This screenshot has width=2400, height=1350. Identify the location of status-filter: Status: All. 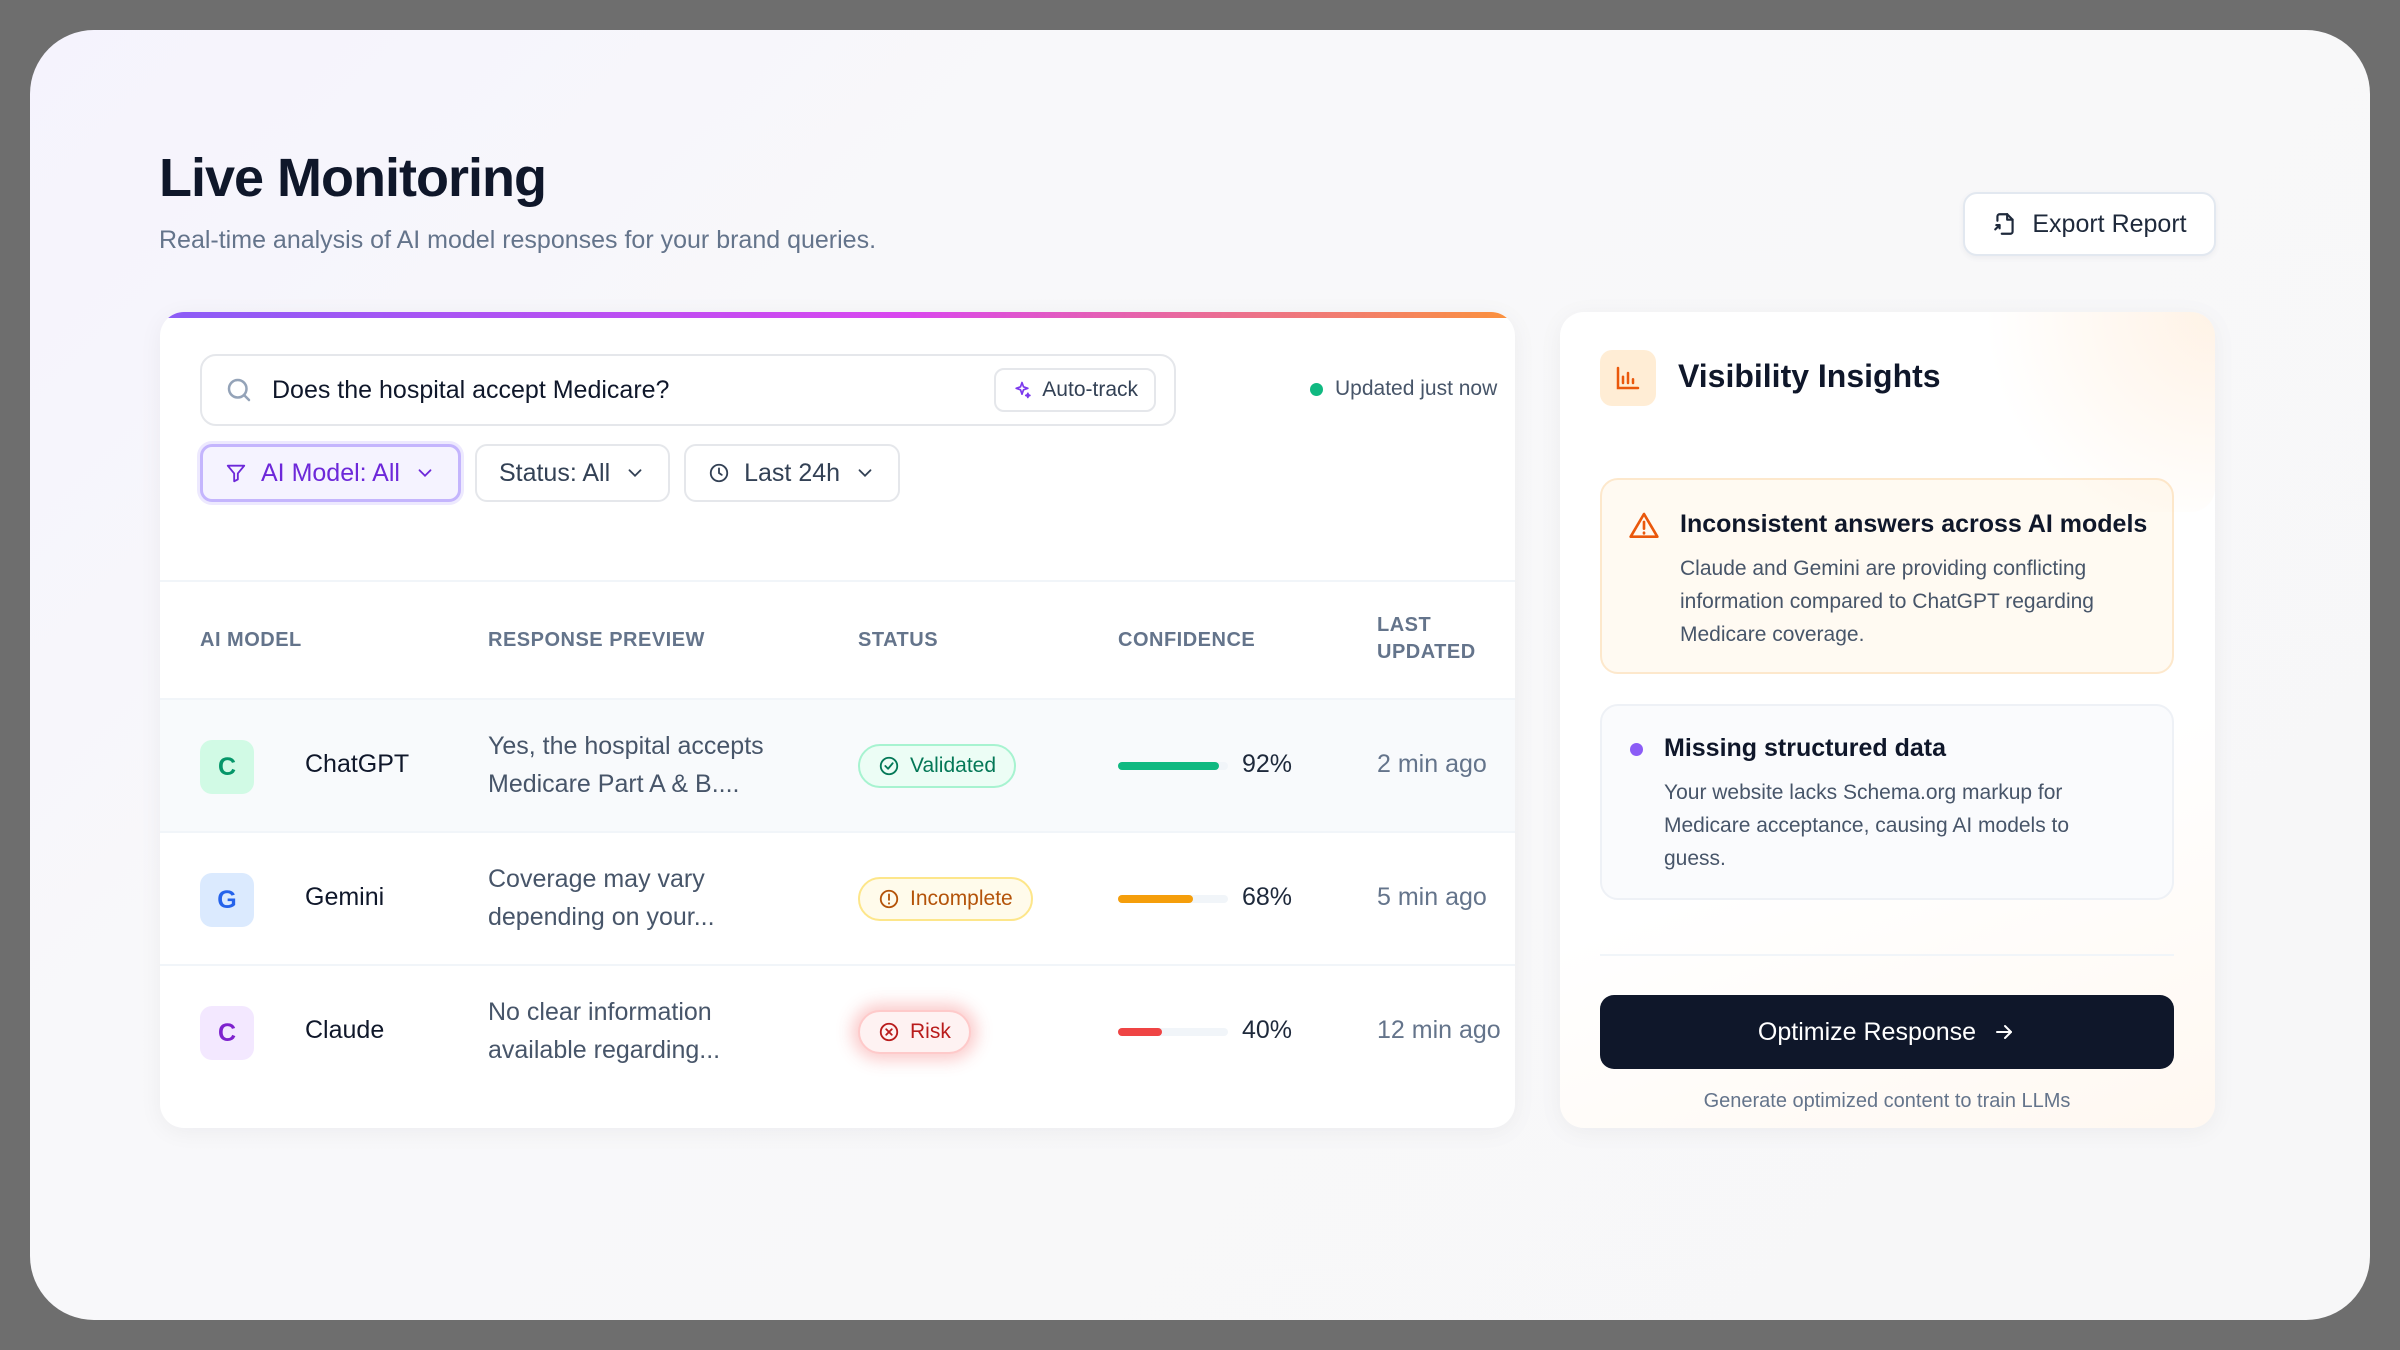
(572, 473).